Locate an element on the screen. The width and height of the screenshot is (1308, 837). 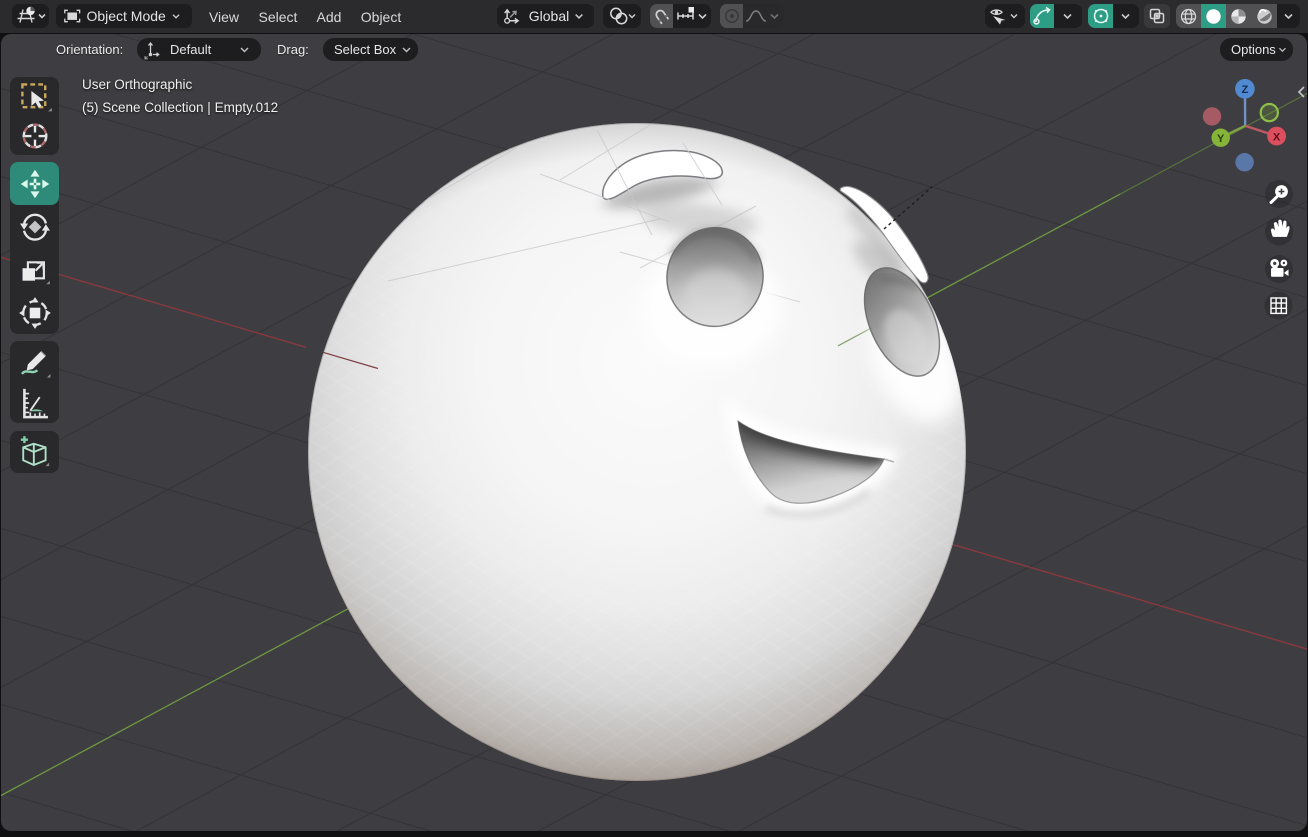
svg-text: Z is located at coordinates (1245, 90).